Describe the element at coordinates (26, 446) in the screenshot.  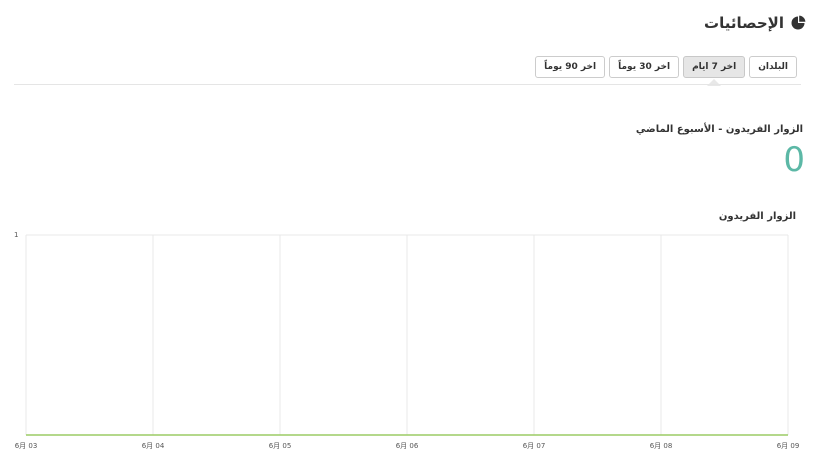
I see `x-tick-label: 6月 03` at that location.